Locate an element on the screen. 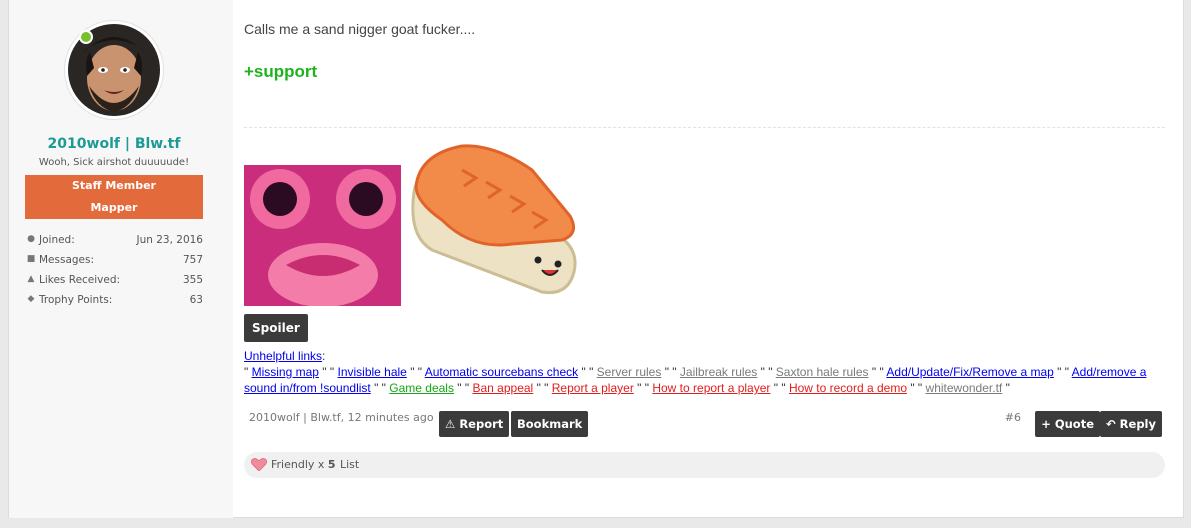 The width and height of the screenshot is (1191, 528). trophy-icon: ◆ is located at coordinates (31, 299).